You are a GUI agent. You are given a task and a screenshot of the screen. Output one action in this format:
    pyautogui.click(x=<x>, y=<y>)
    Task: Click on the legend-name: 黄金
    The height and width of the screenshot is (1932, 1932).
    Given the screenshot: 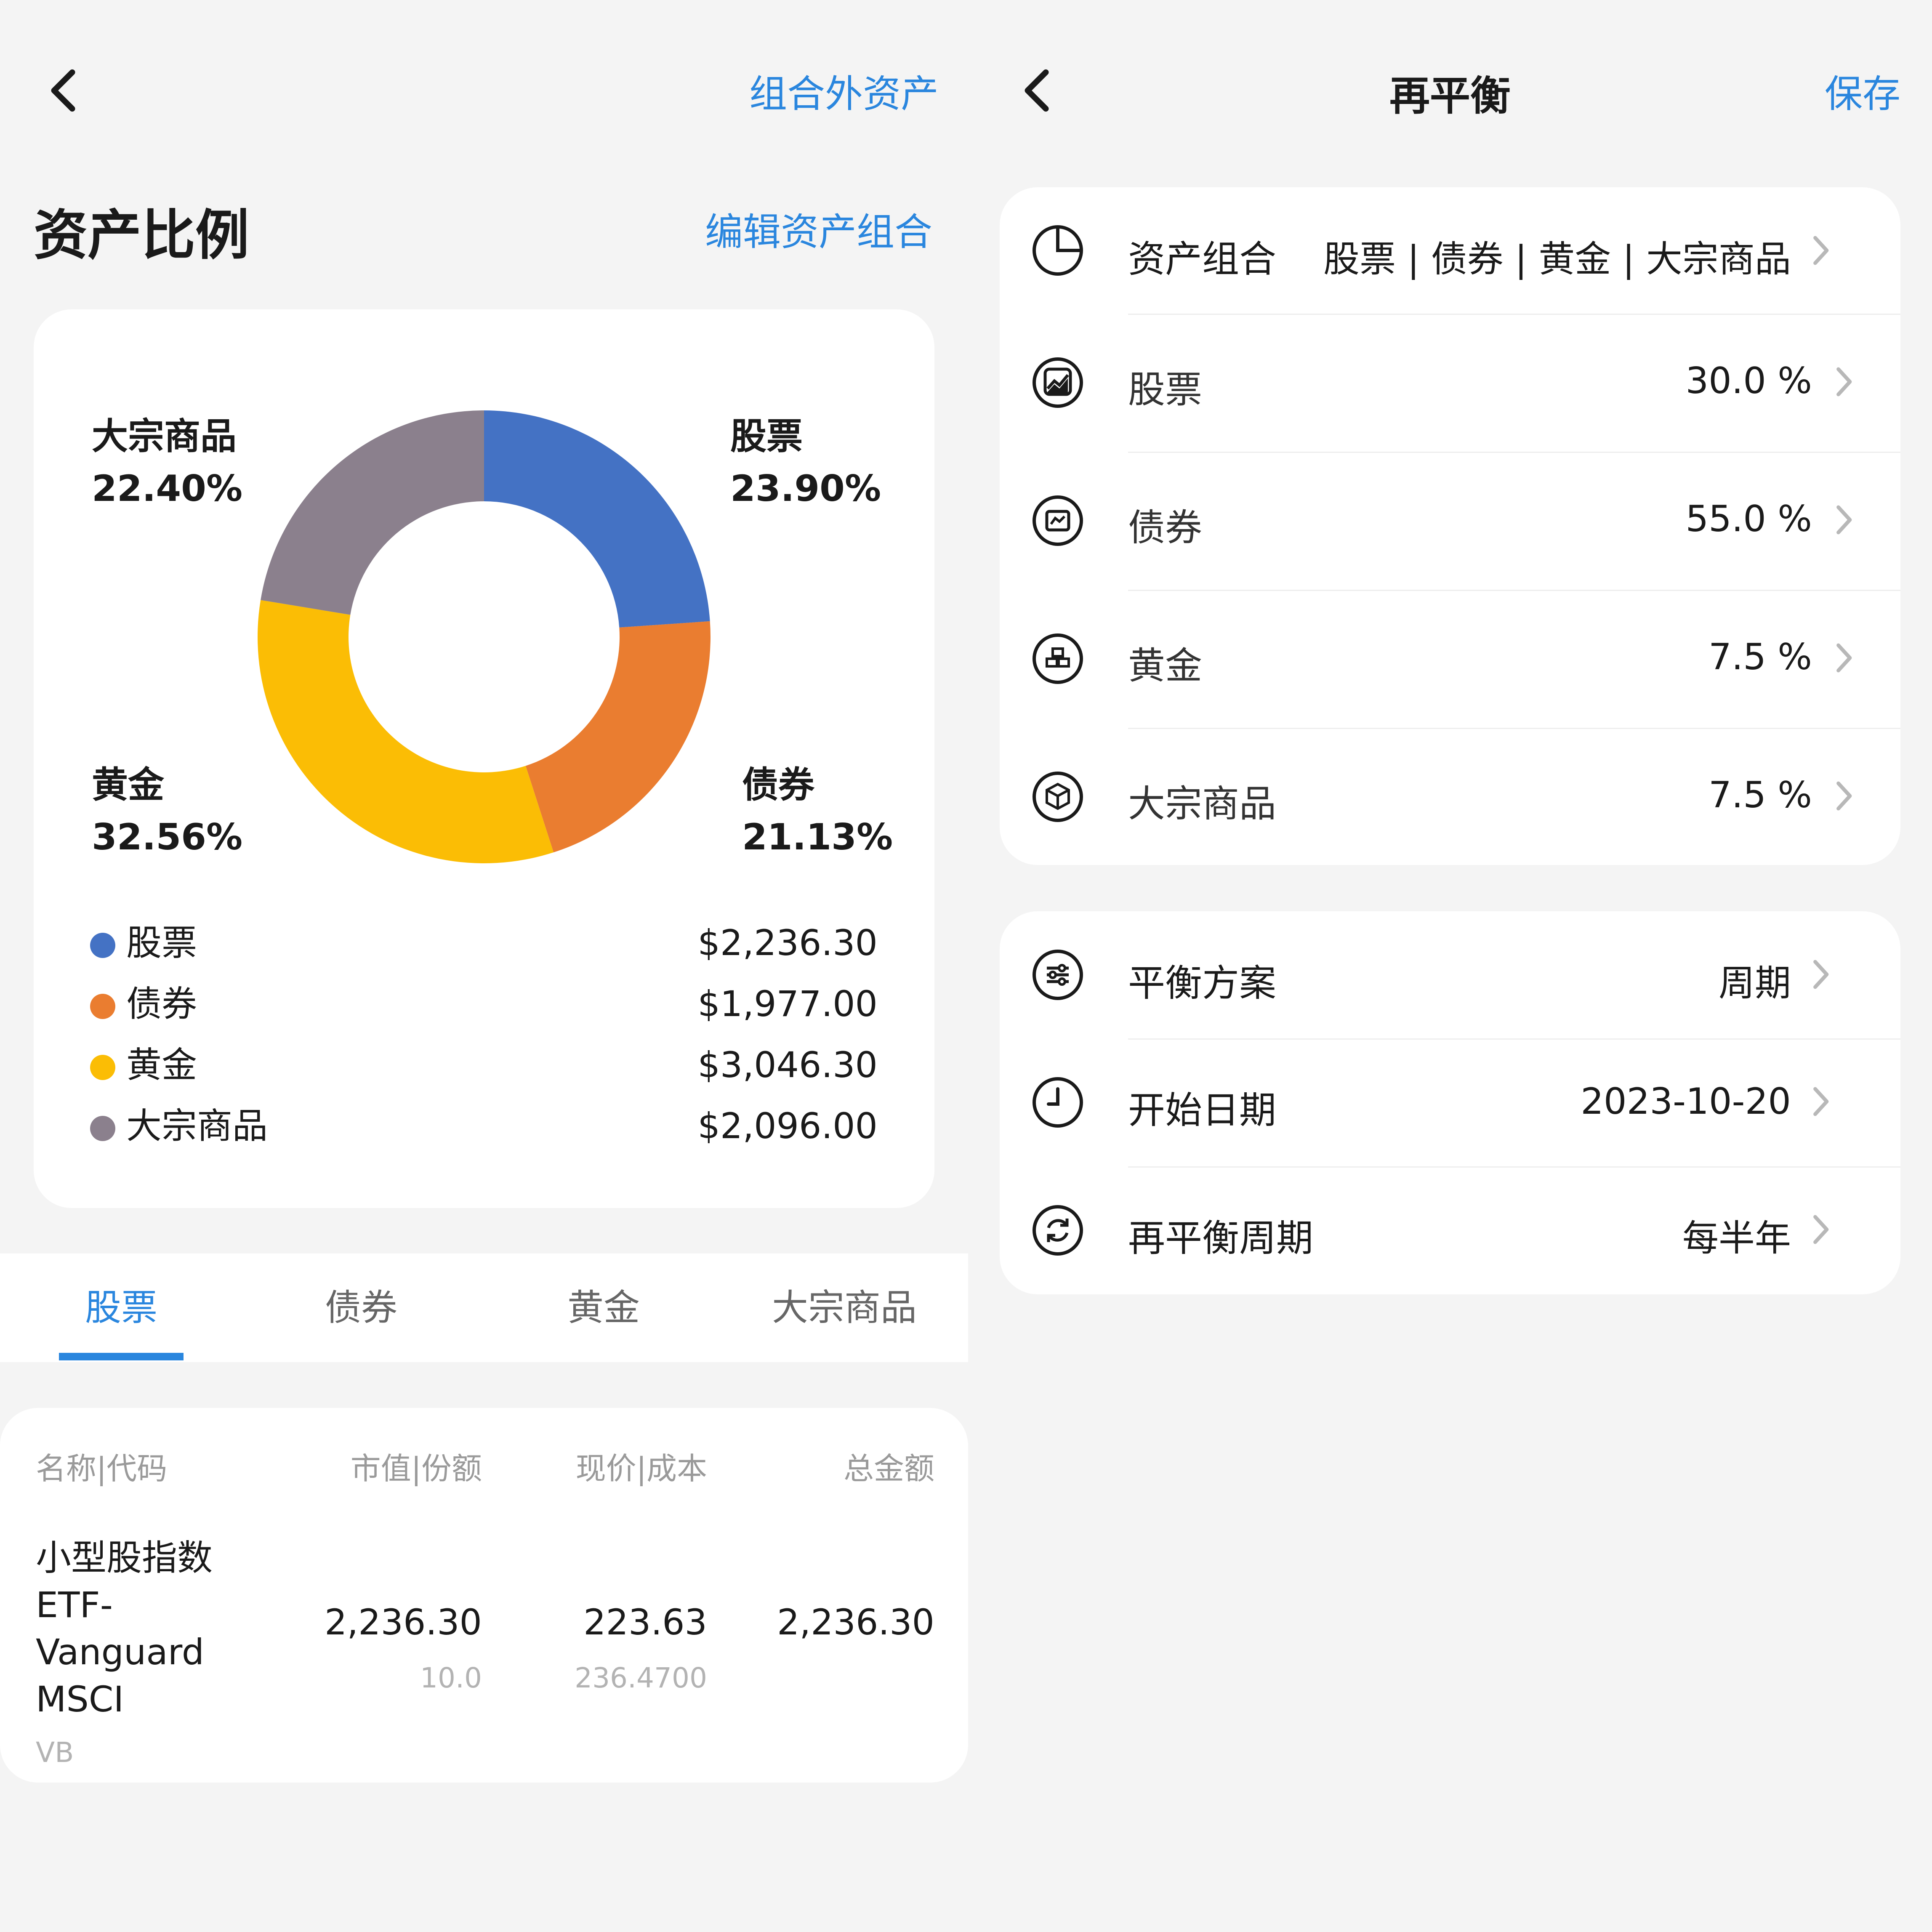 What is the action you would take?
    pyautogui.click(x=161, y=1065)
    